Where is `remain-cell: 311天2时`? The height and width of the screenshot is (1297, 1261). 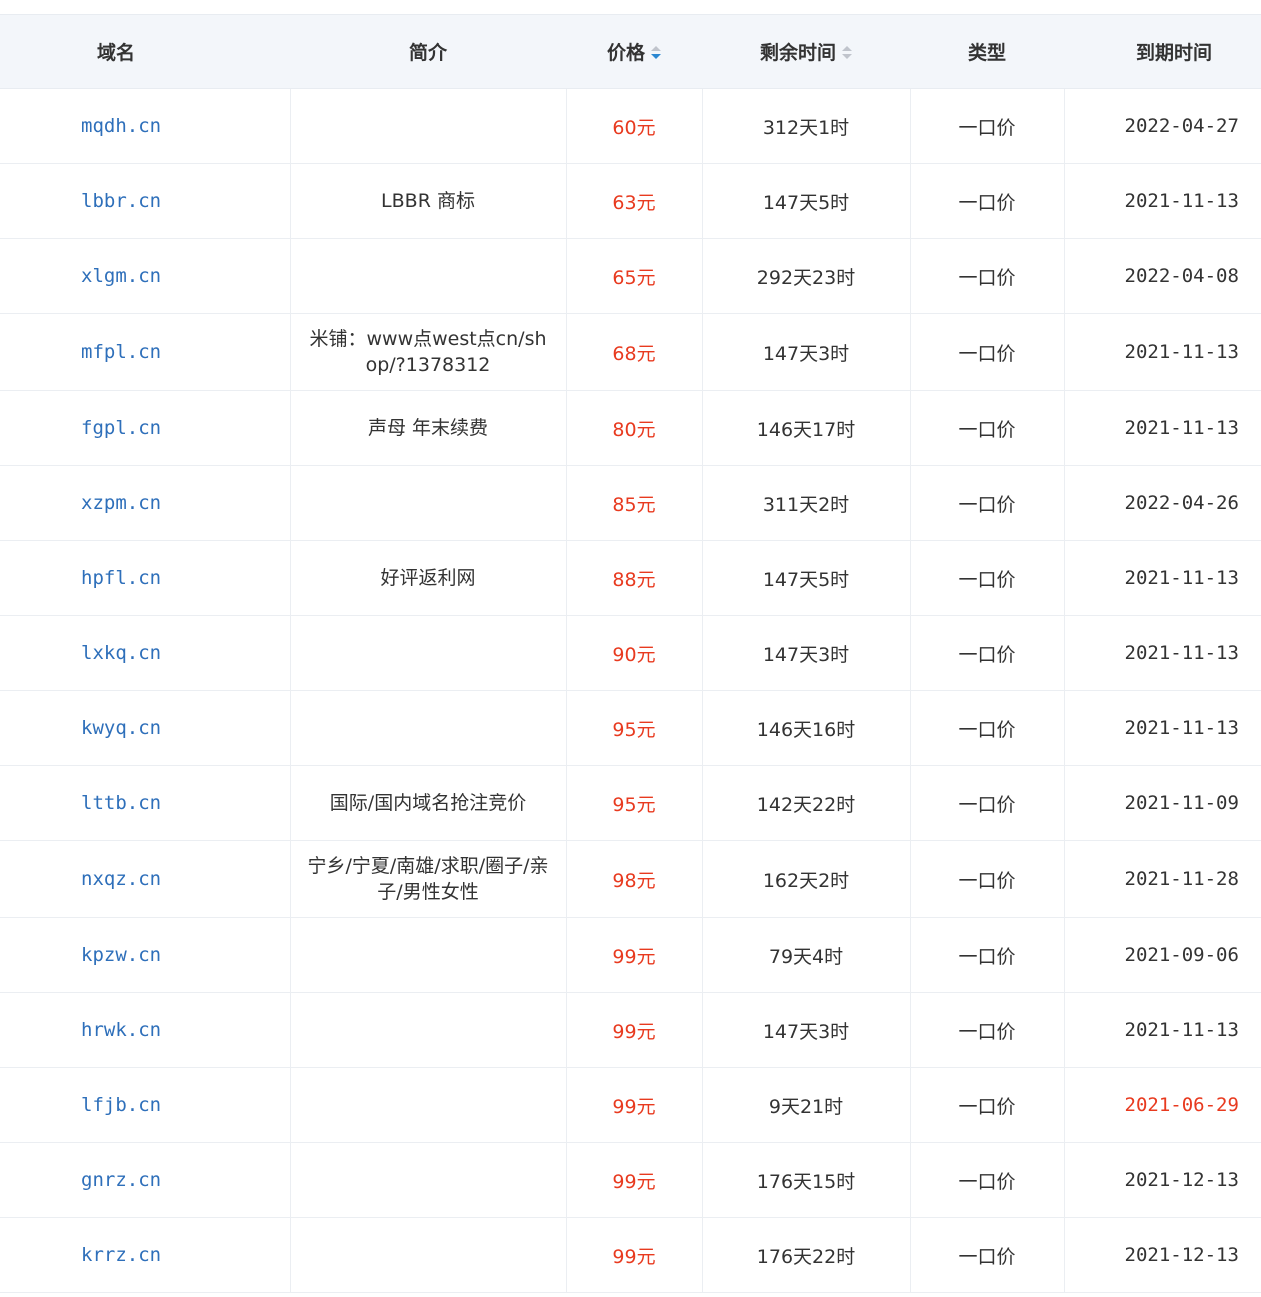
remain-cell: 311天2时 is located at coordinates (806, 503).